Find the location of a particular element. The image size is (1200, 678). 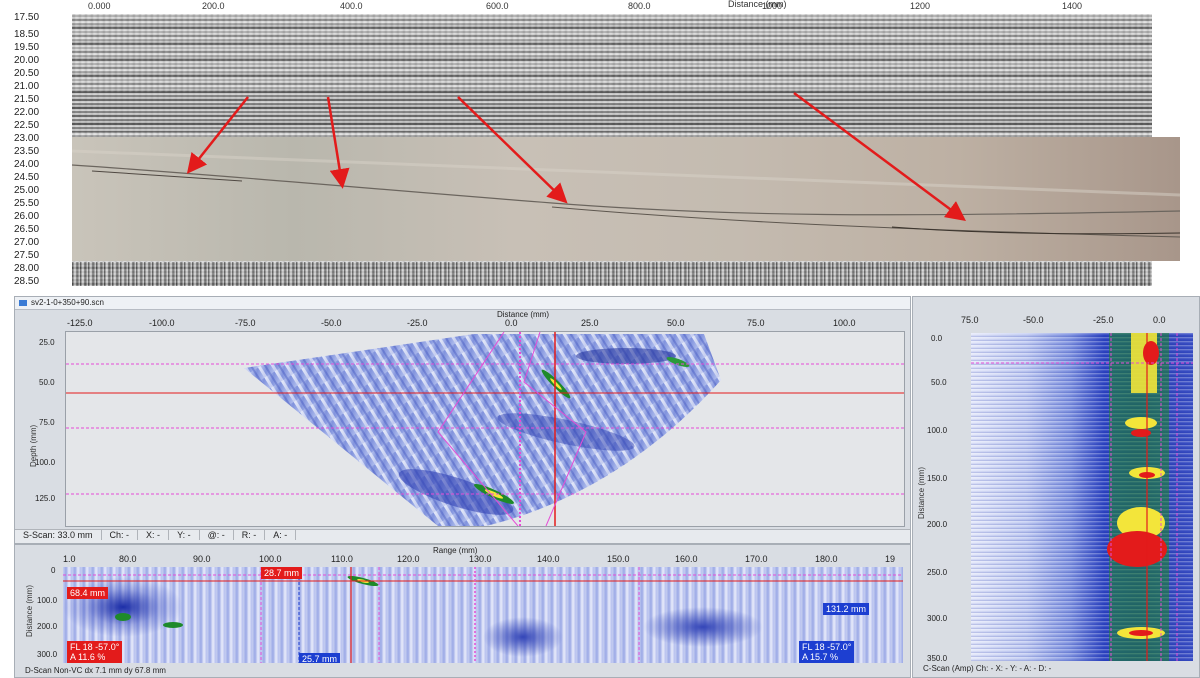

cscan-fl-readout-right: FL 18 -57.0° A 15.7 % is located at coordinates (827, 652).